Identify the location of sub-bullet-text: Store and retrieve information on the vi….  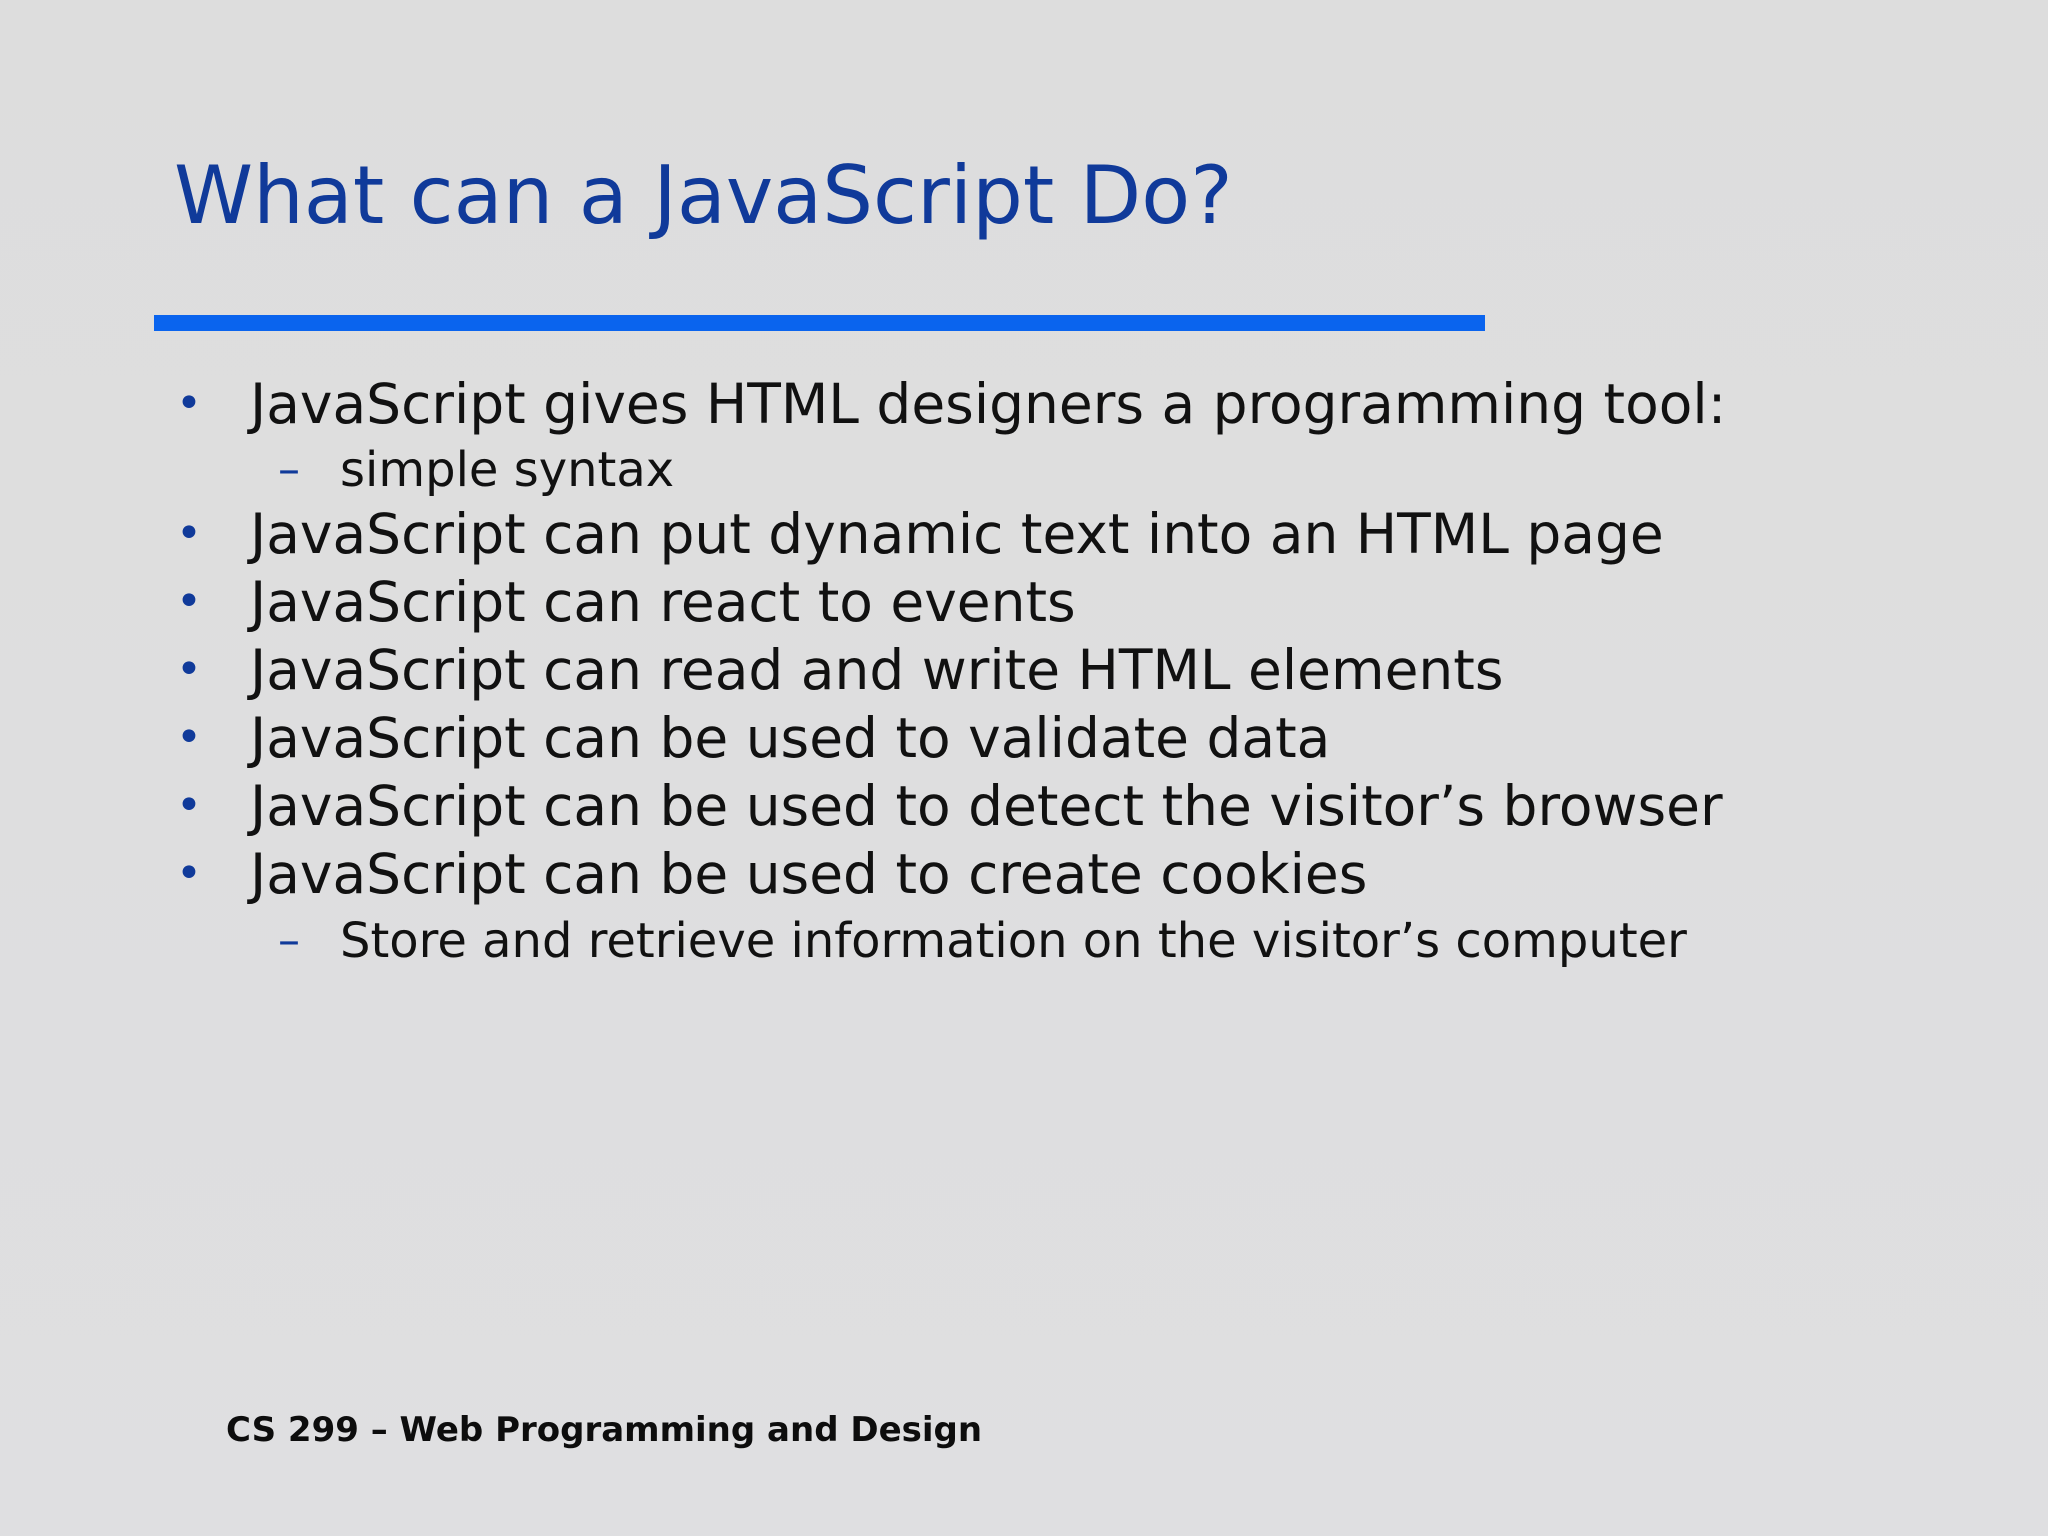
(1013, 941).